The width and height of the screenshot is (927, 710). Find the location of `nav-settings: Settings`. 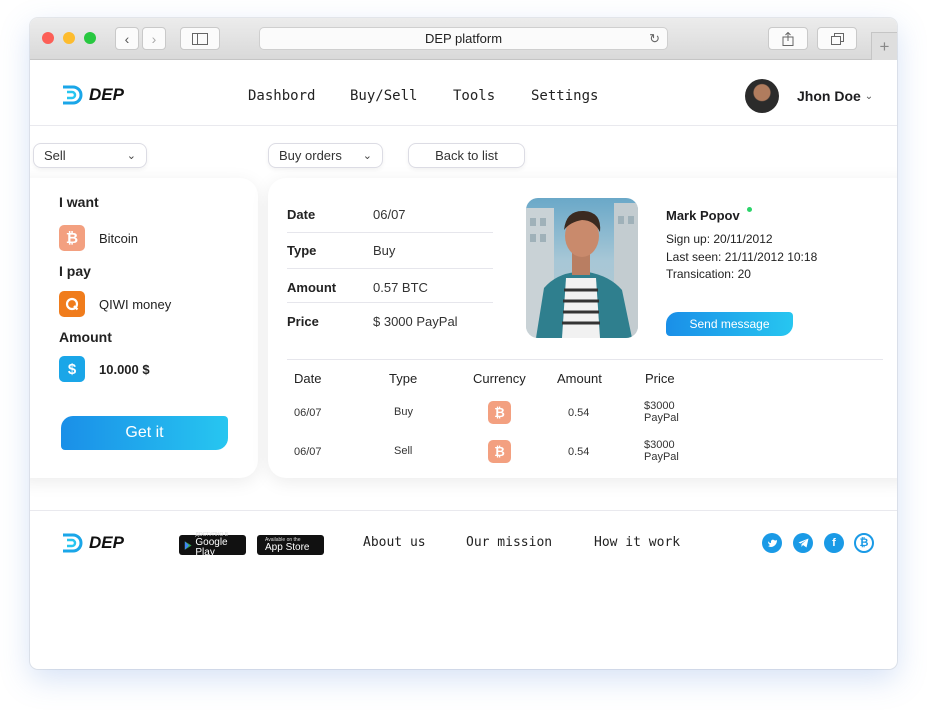

nav-settings: Settings is located at coordinates (564, 96).